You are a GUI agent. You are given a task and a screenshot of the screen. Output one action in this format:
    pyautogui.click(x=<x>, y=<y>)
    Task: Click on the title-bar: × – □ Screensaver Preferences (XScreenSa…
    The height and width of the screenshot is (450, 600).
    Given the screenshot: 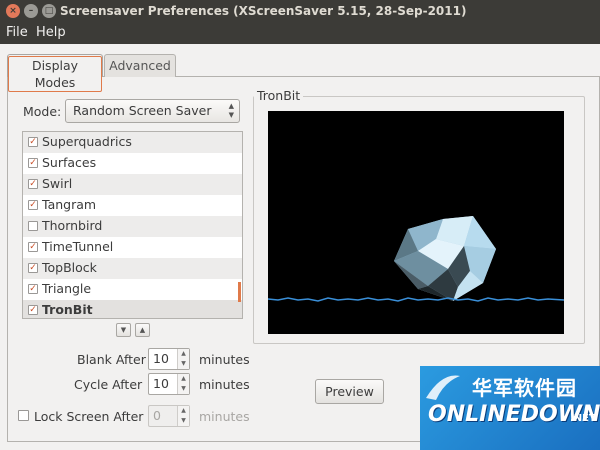 What is the action you would take?
    pyautogui.click(x=300, y=11)
    